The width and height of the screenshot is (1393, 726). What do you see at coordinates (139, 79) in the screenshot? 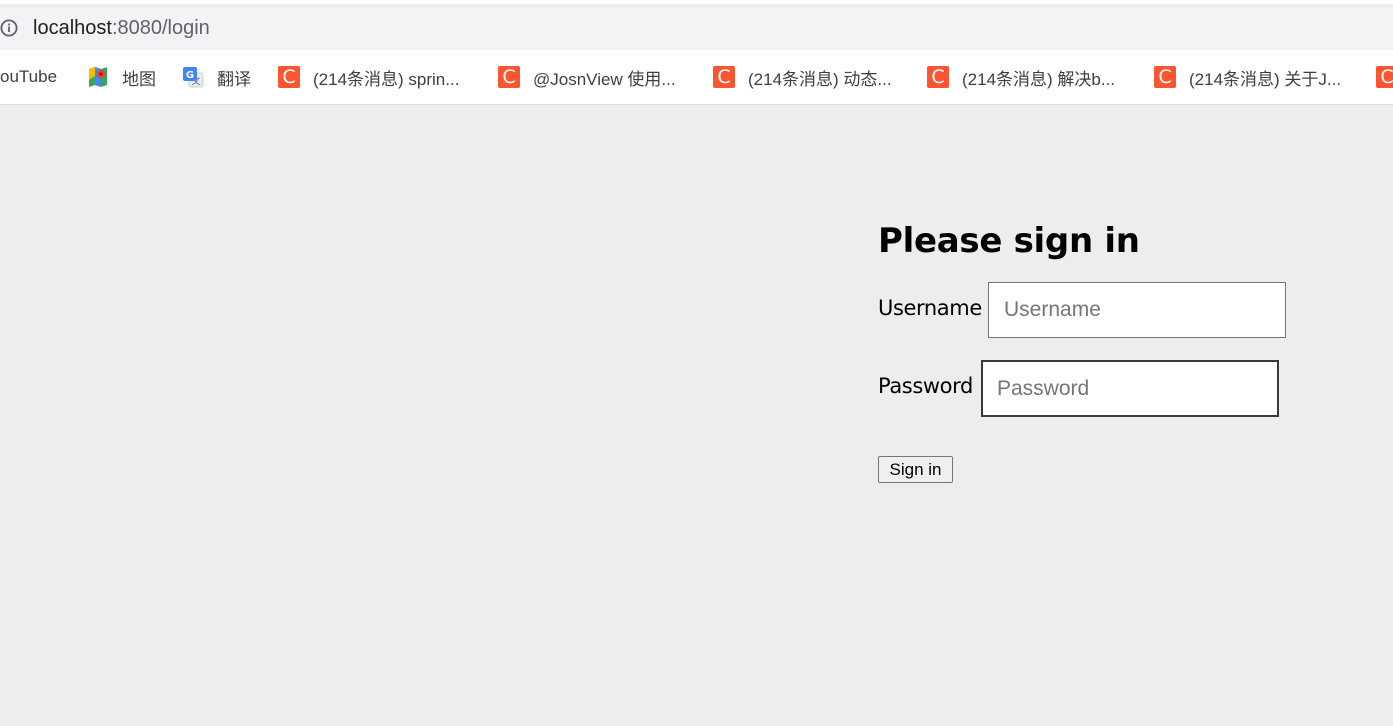
I see `bookmark-label: 地图` at bounding box center [139, 79].